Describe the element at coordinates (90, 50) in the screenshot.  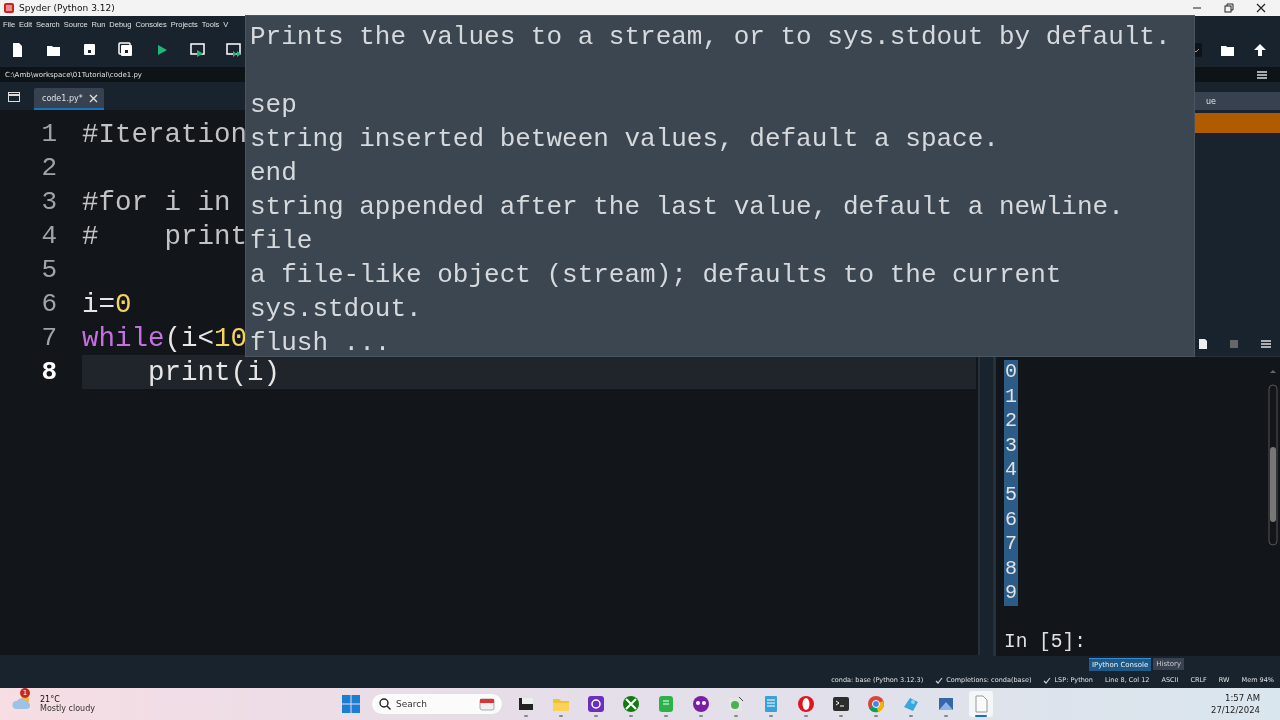
I see `save-icon` at that location.